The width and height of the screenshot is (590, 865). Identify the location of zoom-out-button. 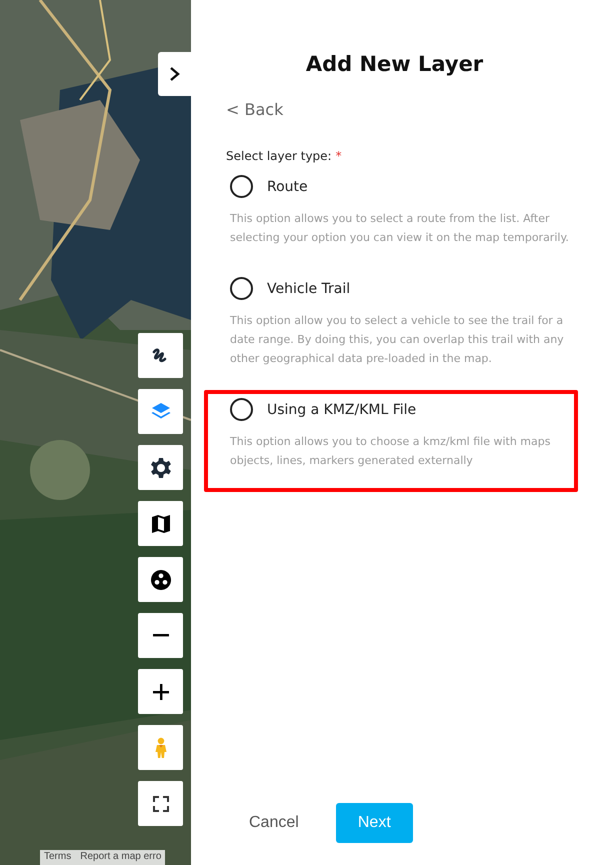
(160, 635).